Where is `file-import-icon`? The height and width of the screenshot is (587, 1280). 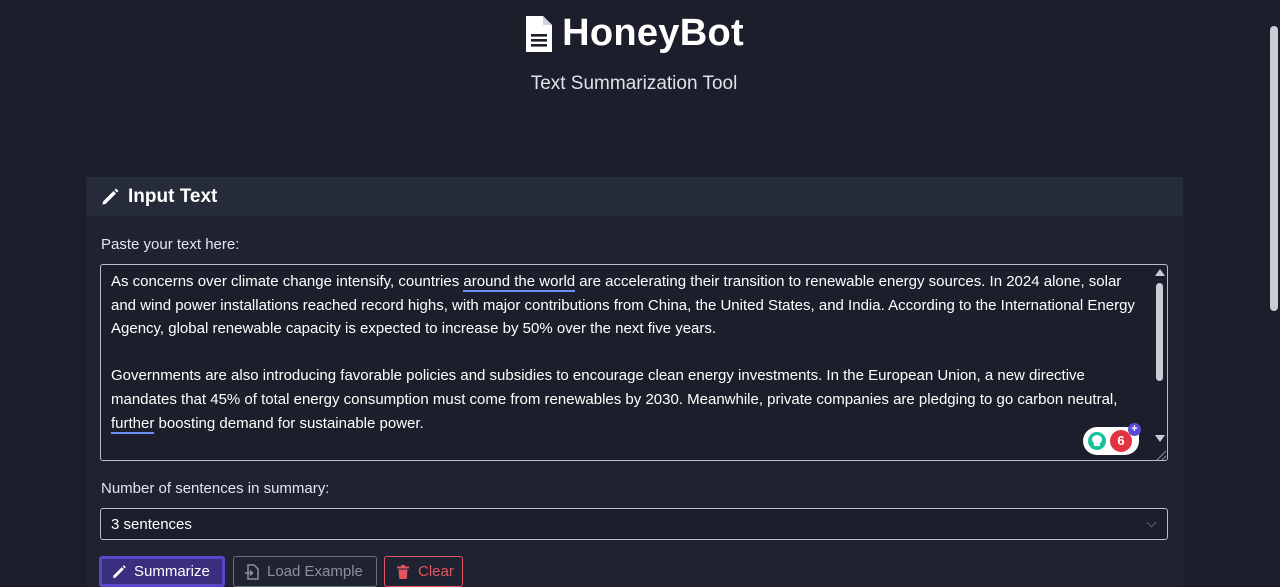
file-import-icon is located at coordinates (252, 571).